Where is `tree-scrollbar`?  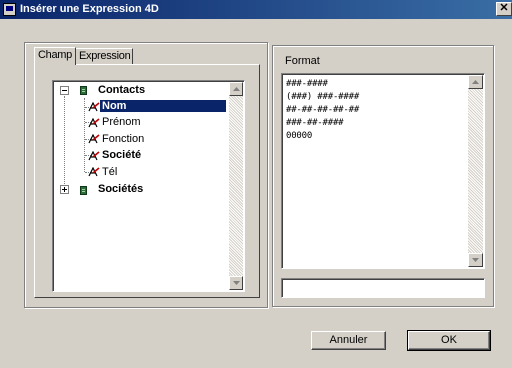
tree-scrollbar is located at coordinates (236, 186).